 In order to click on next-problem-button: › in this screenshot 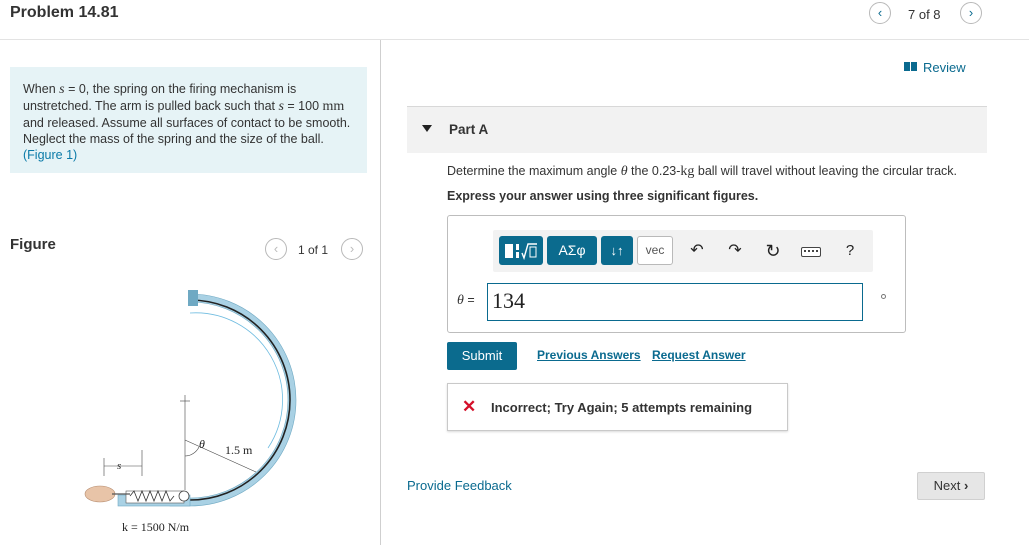, I will do `click(971, 13)`.